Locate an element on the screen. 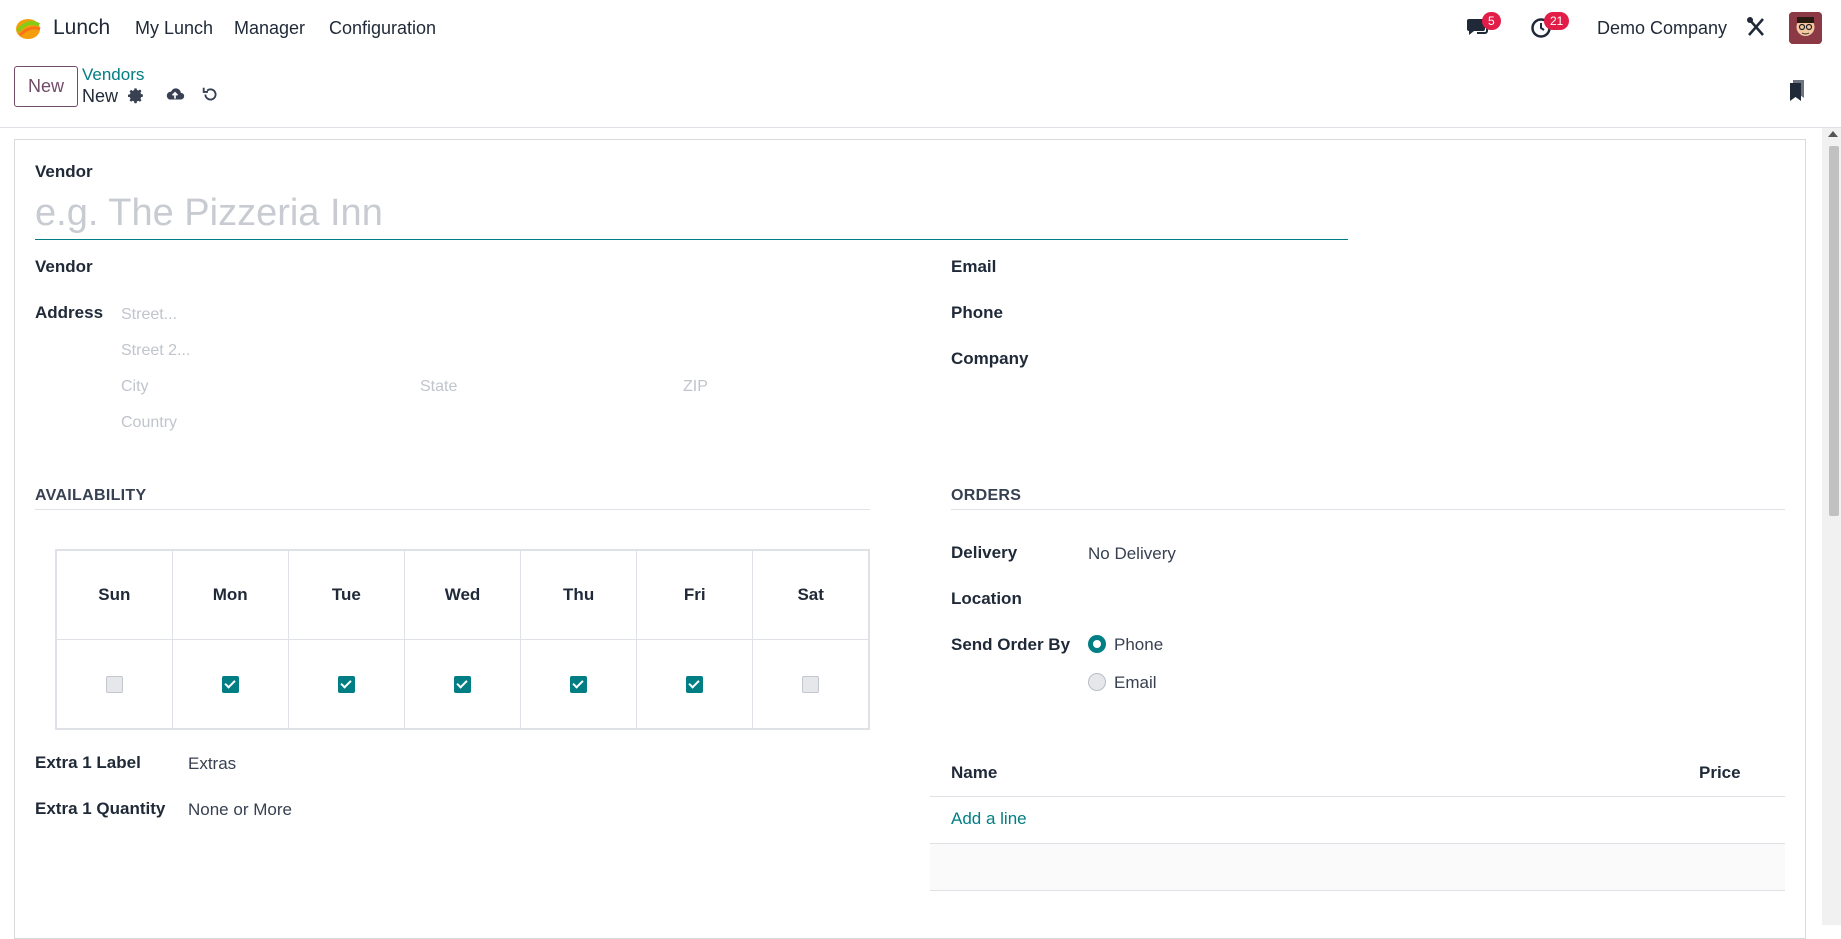  breadcrumb-vendors: Vendors is located at coordinates (113, 75).